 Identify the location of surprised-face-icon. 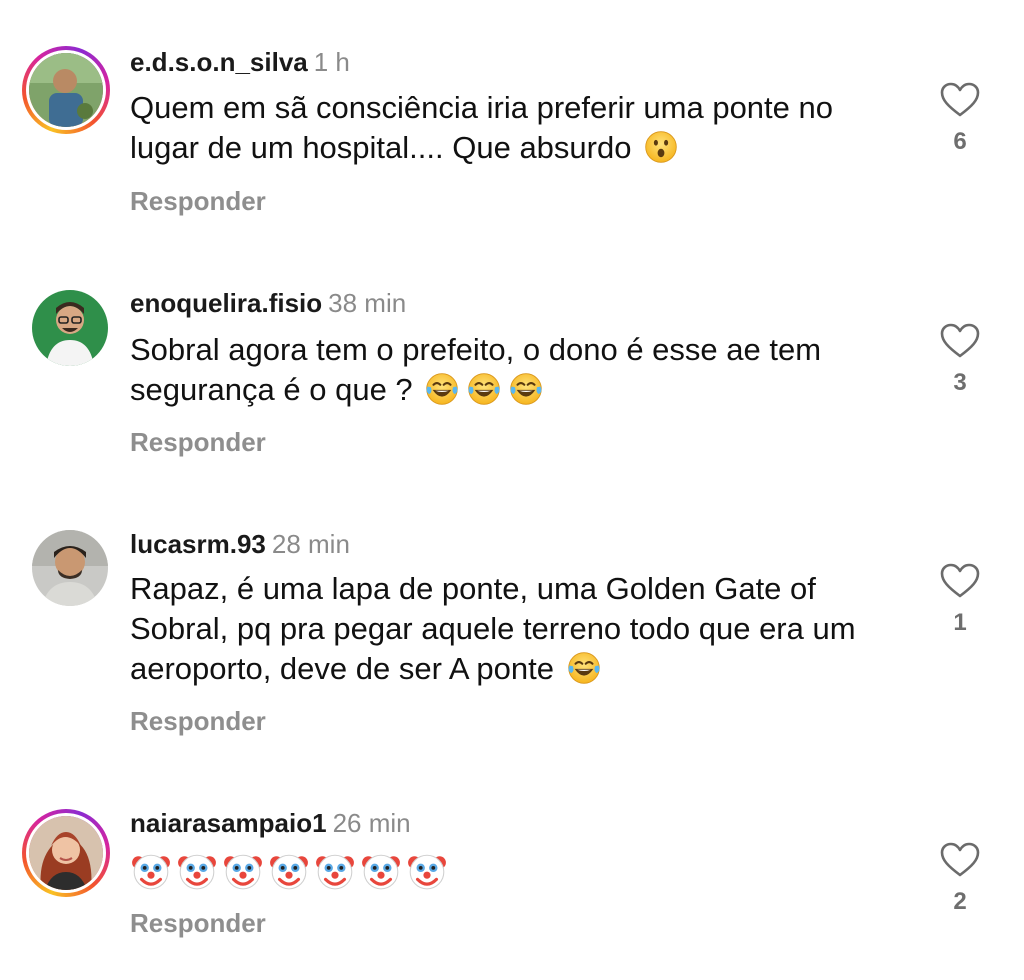
(661, 147).